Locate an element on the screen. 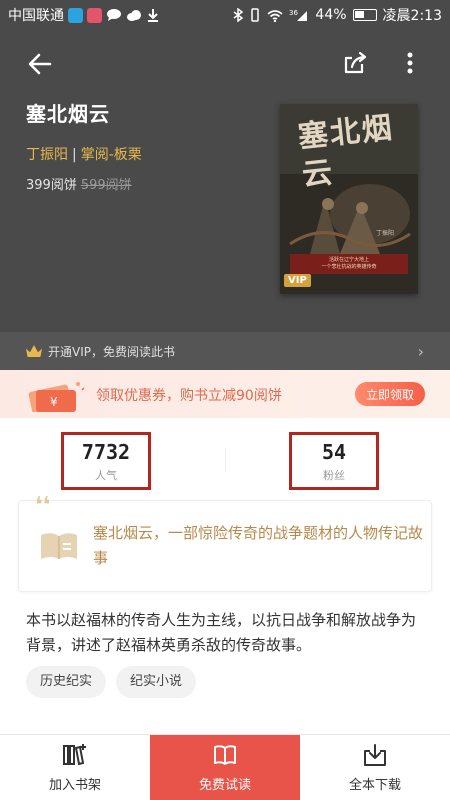 This screenshot has width=450, height=800. author-link: 丁振阳 is located at coordinates (47, 155).